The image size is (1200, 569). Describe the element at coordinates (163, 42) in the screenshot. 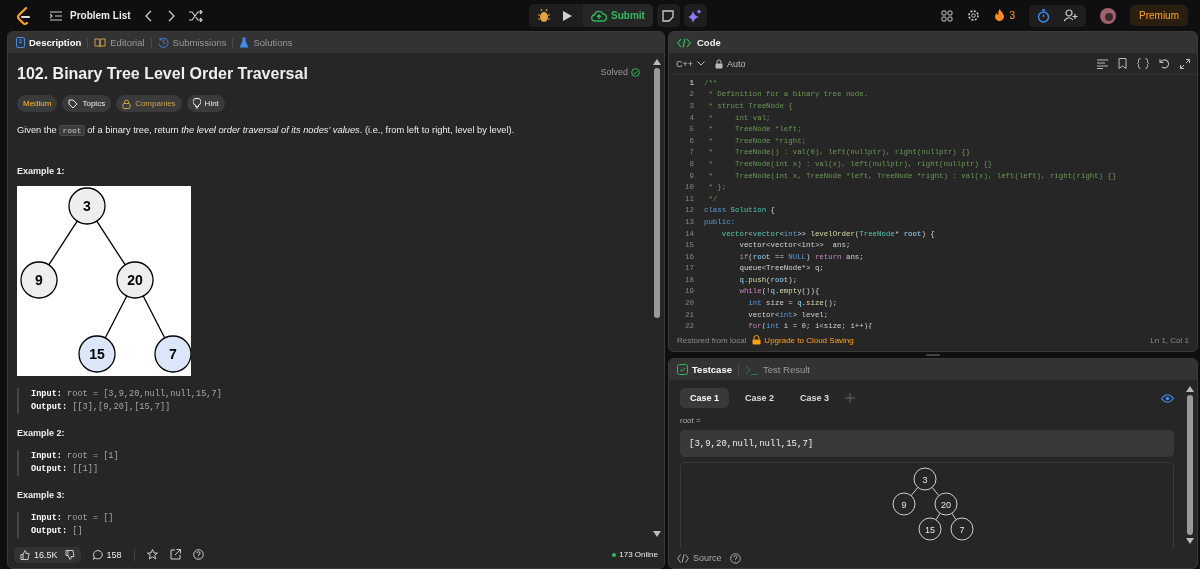

I see `history-icon` at that location.